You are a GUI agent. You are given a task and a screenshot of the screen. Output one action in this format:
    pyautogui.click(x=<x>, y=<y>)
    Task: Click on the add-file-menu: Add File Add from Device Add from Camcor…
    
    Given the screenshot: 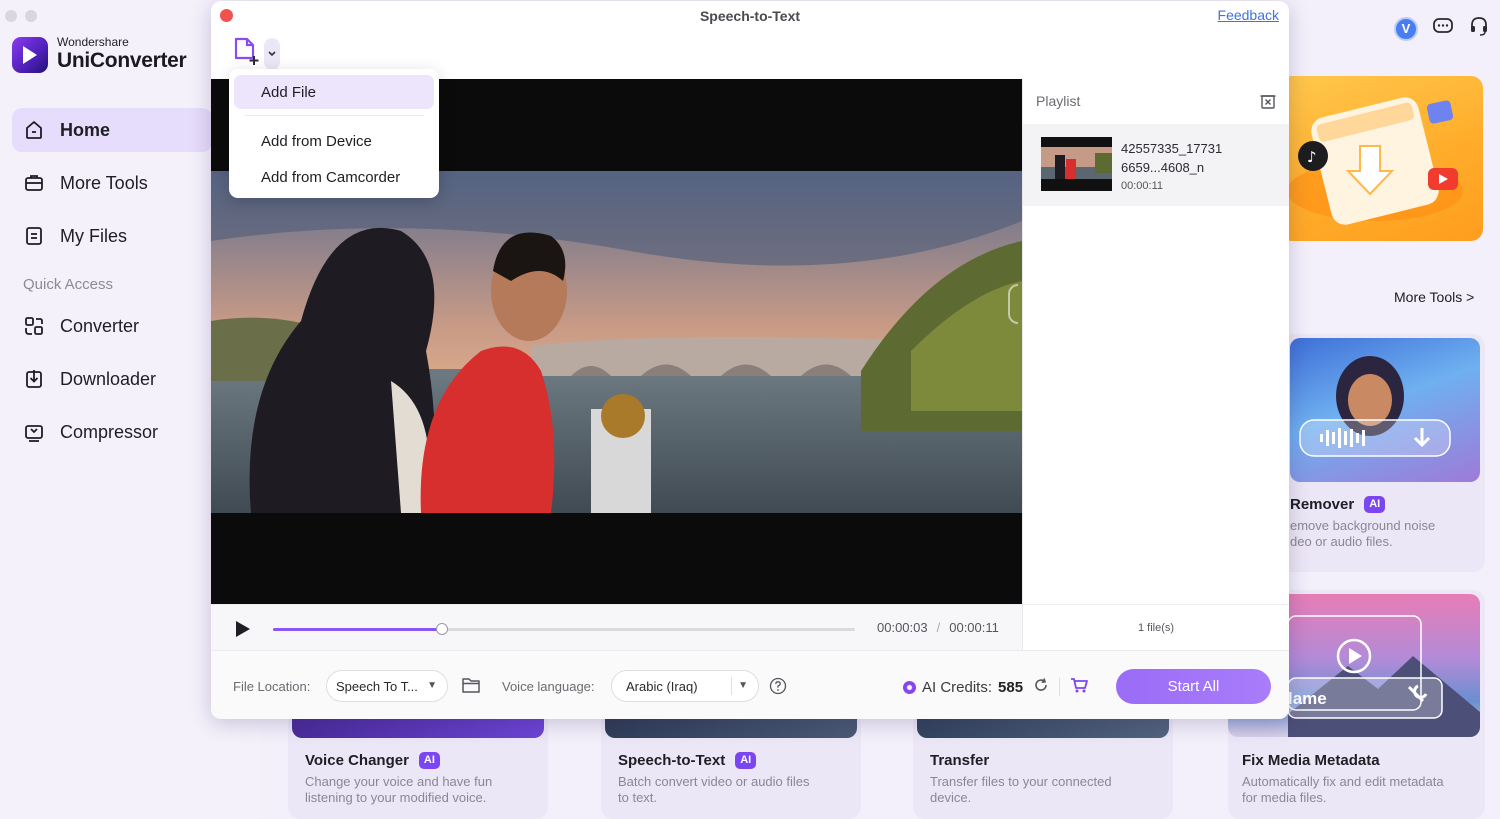 What is the action you would take?
    pyautogui.click(x=334, y=133)
    